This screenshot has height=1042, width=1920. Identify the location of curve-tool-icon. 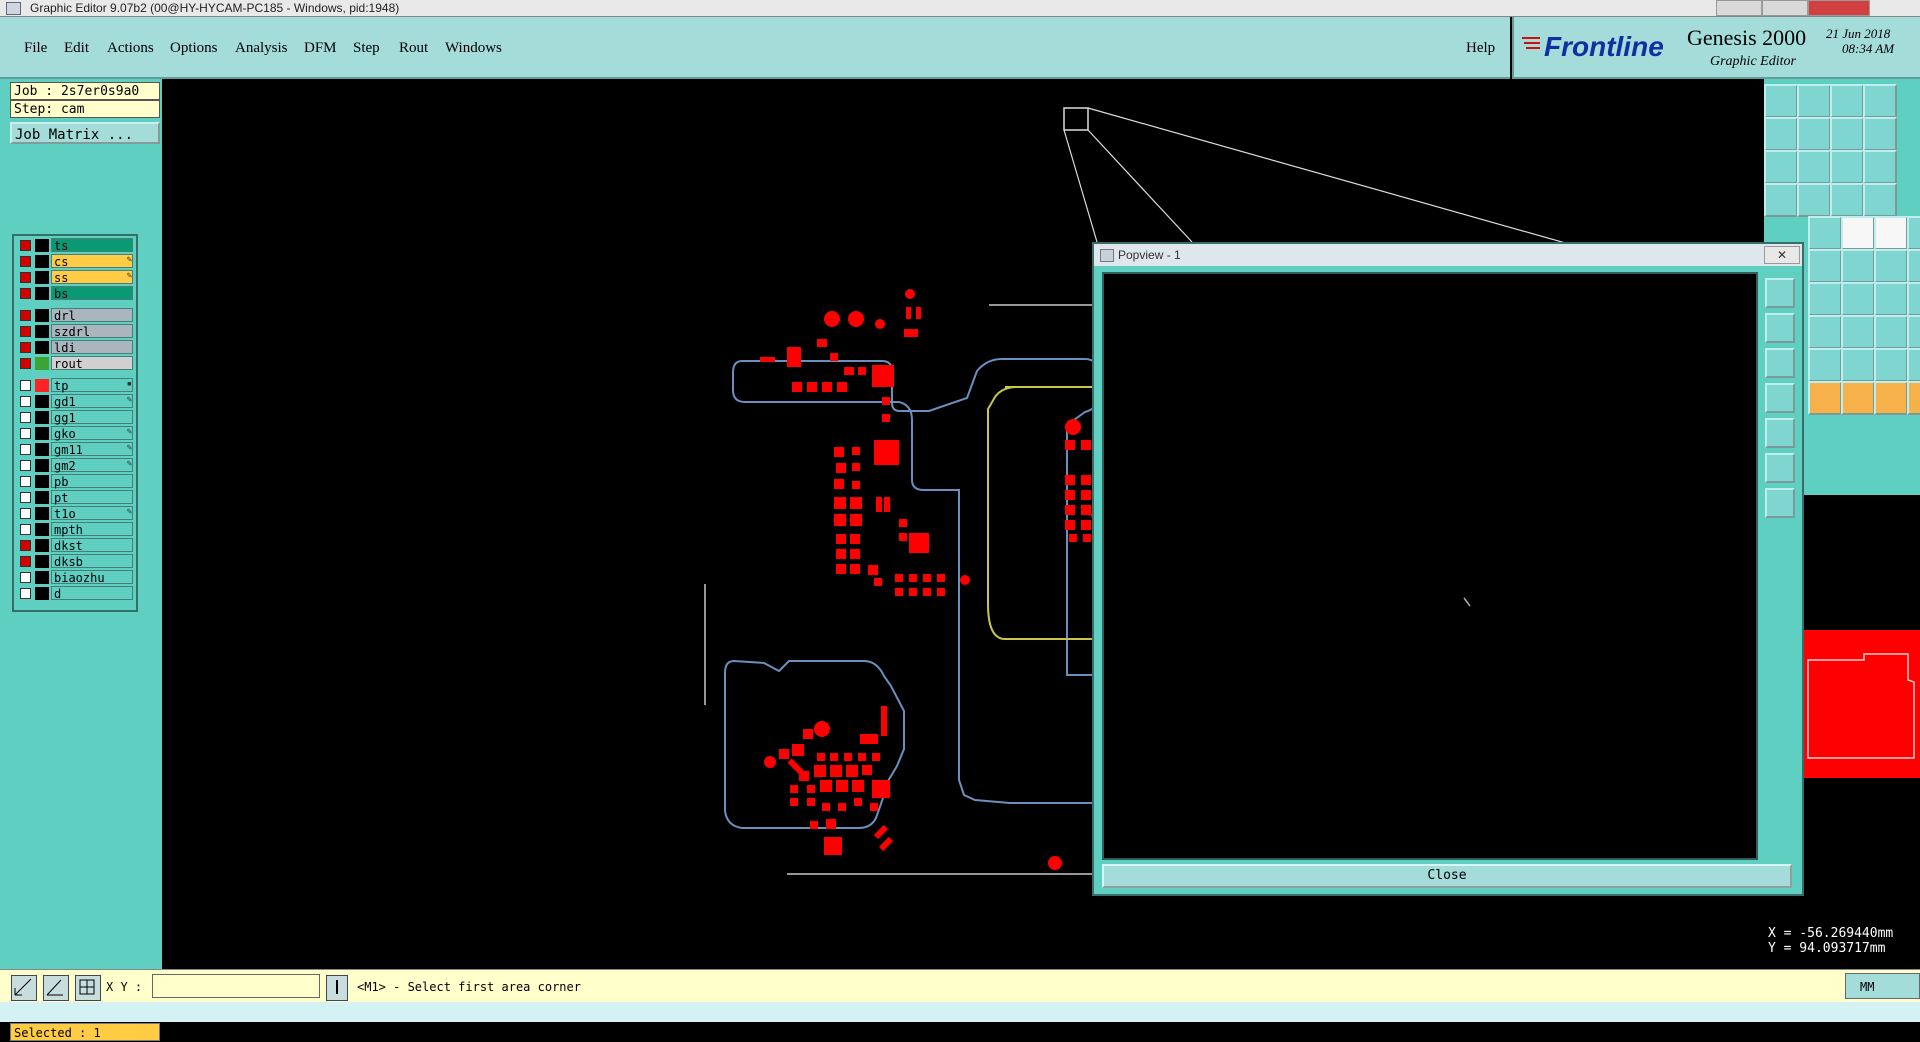
(1858, 266).